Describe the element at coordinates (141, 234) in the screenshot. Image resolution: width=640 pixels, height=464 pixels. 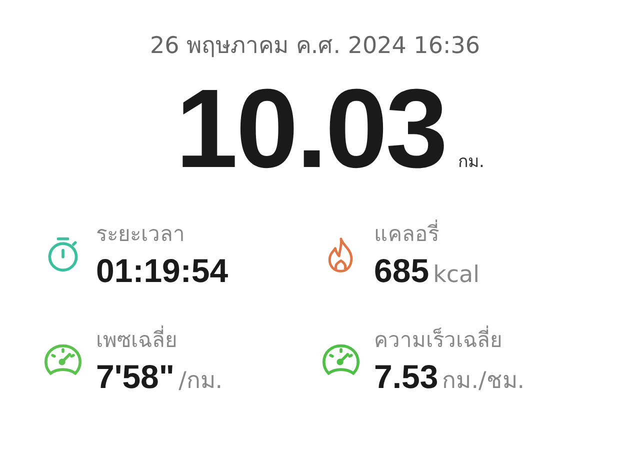
I see `stat-label: ระยะเวลา` at that location.